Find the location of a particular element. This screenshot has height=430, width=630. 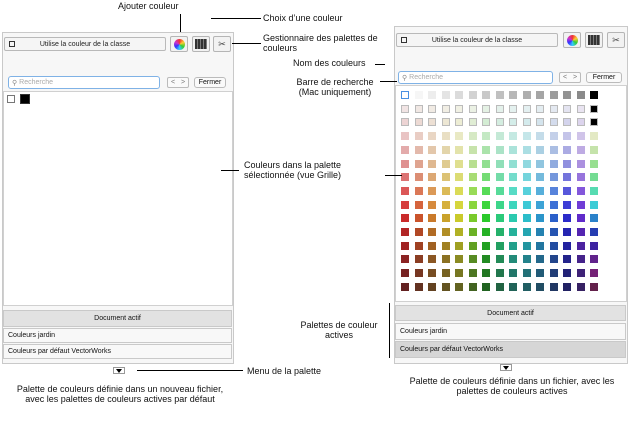

nav-prev-button: < is located at coordinates (565, 77).